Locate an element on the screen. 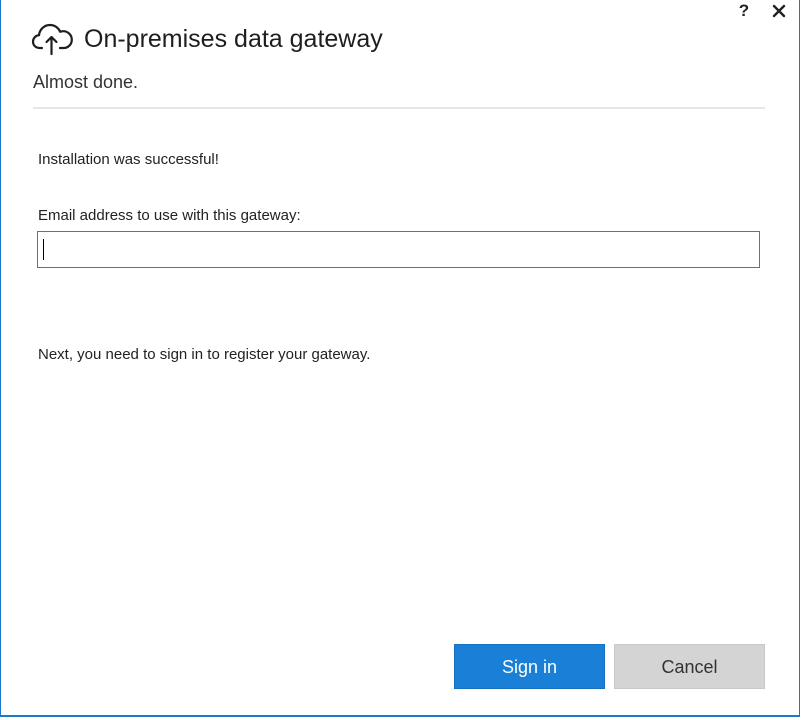 The image size is (802, 720). status-message: Installation was successful! is located at coordinates (128, 159).